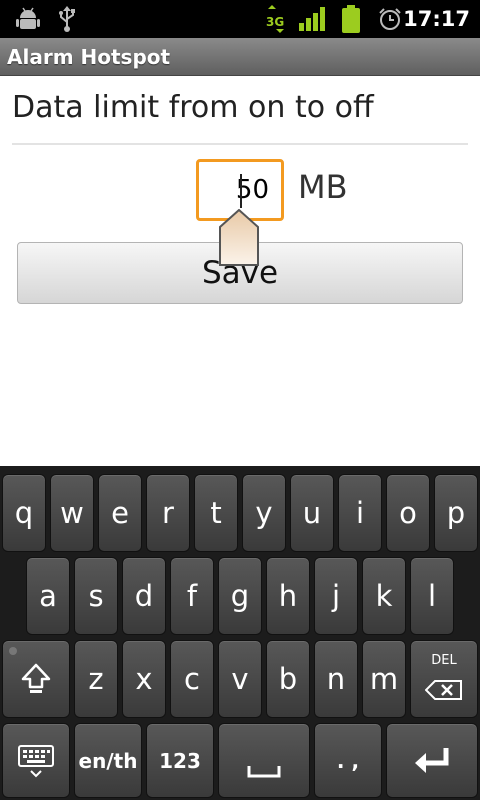 The width and height of the screenshot is (480, 800). I want to click on enter-key, so click(432, 760).